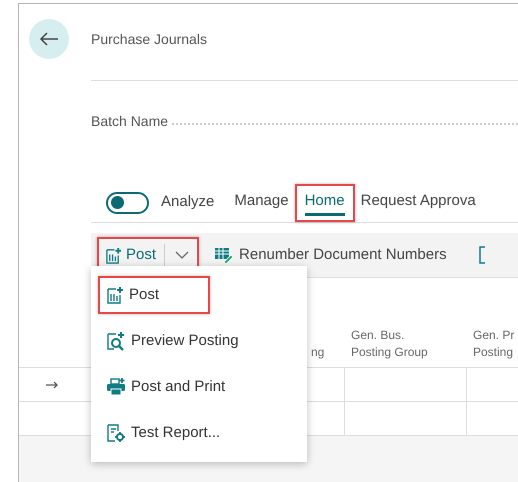 The height and width of the screenshot is (482, 518). What do you see at coordinates (324, 203) in the screenshot?
I see `tab: Home` at bounding box center [324, 203].